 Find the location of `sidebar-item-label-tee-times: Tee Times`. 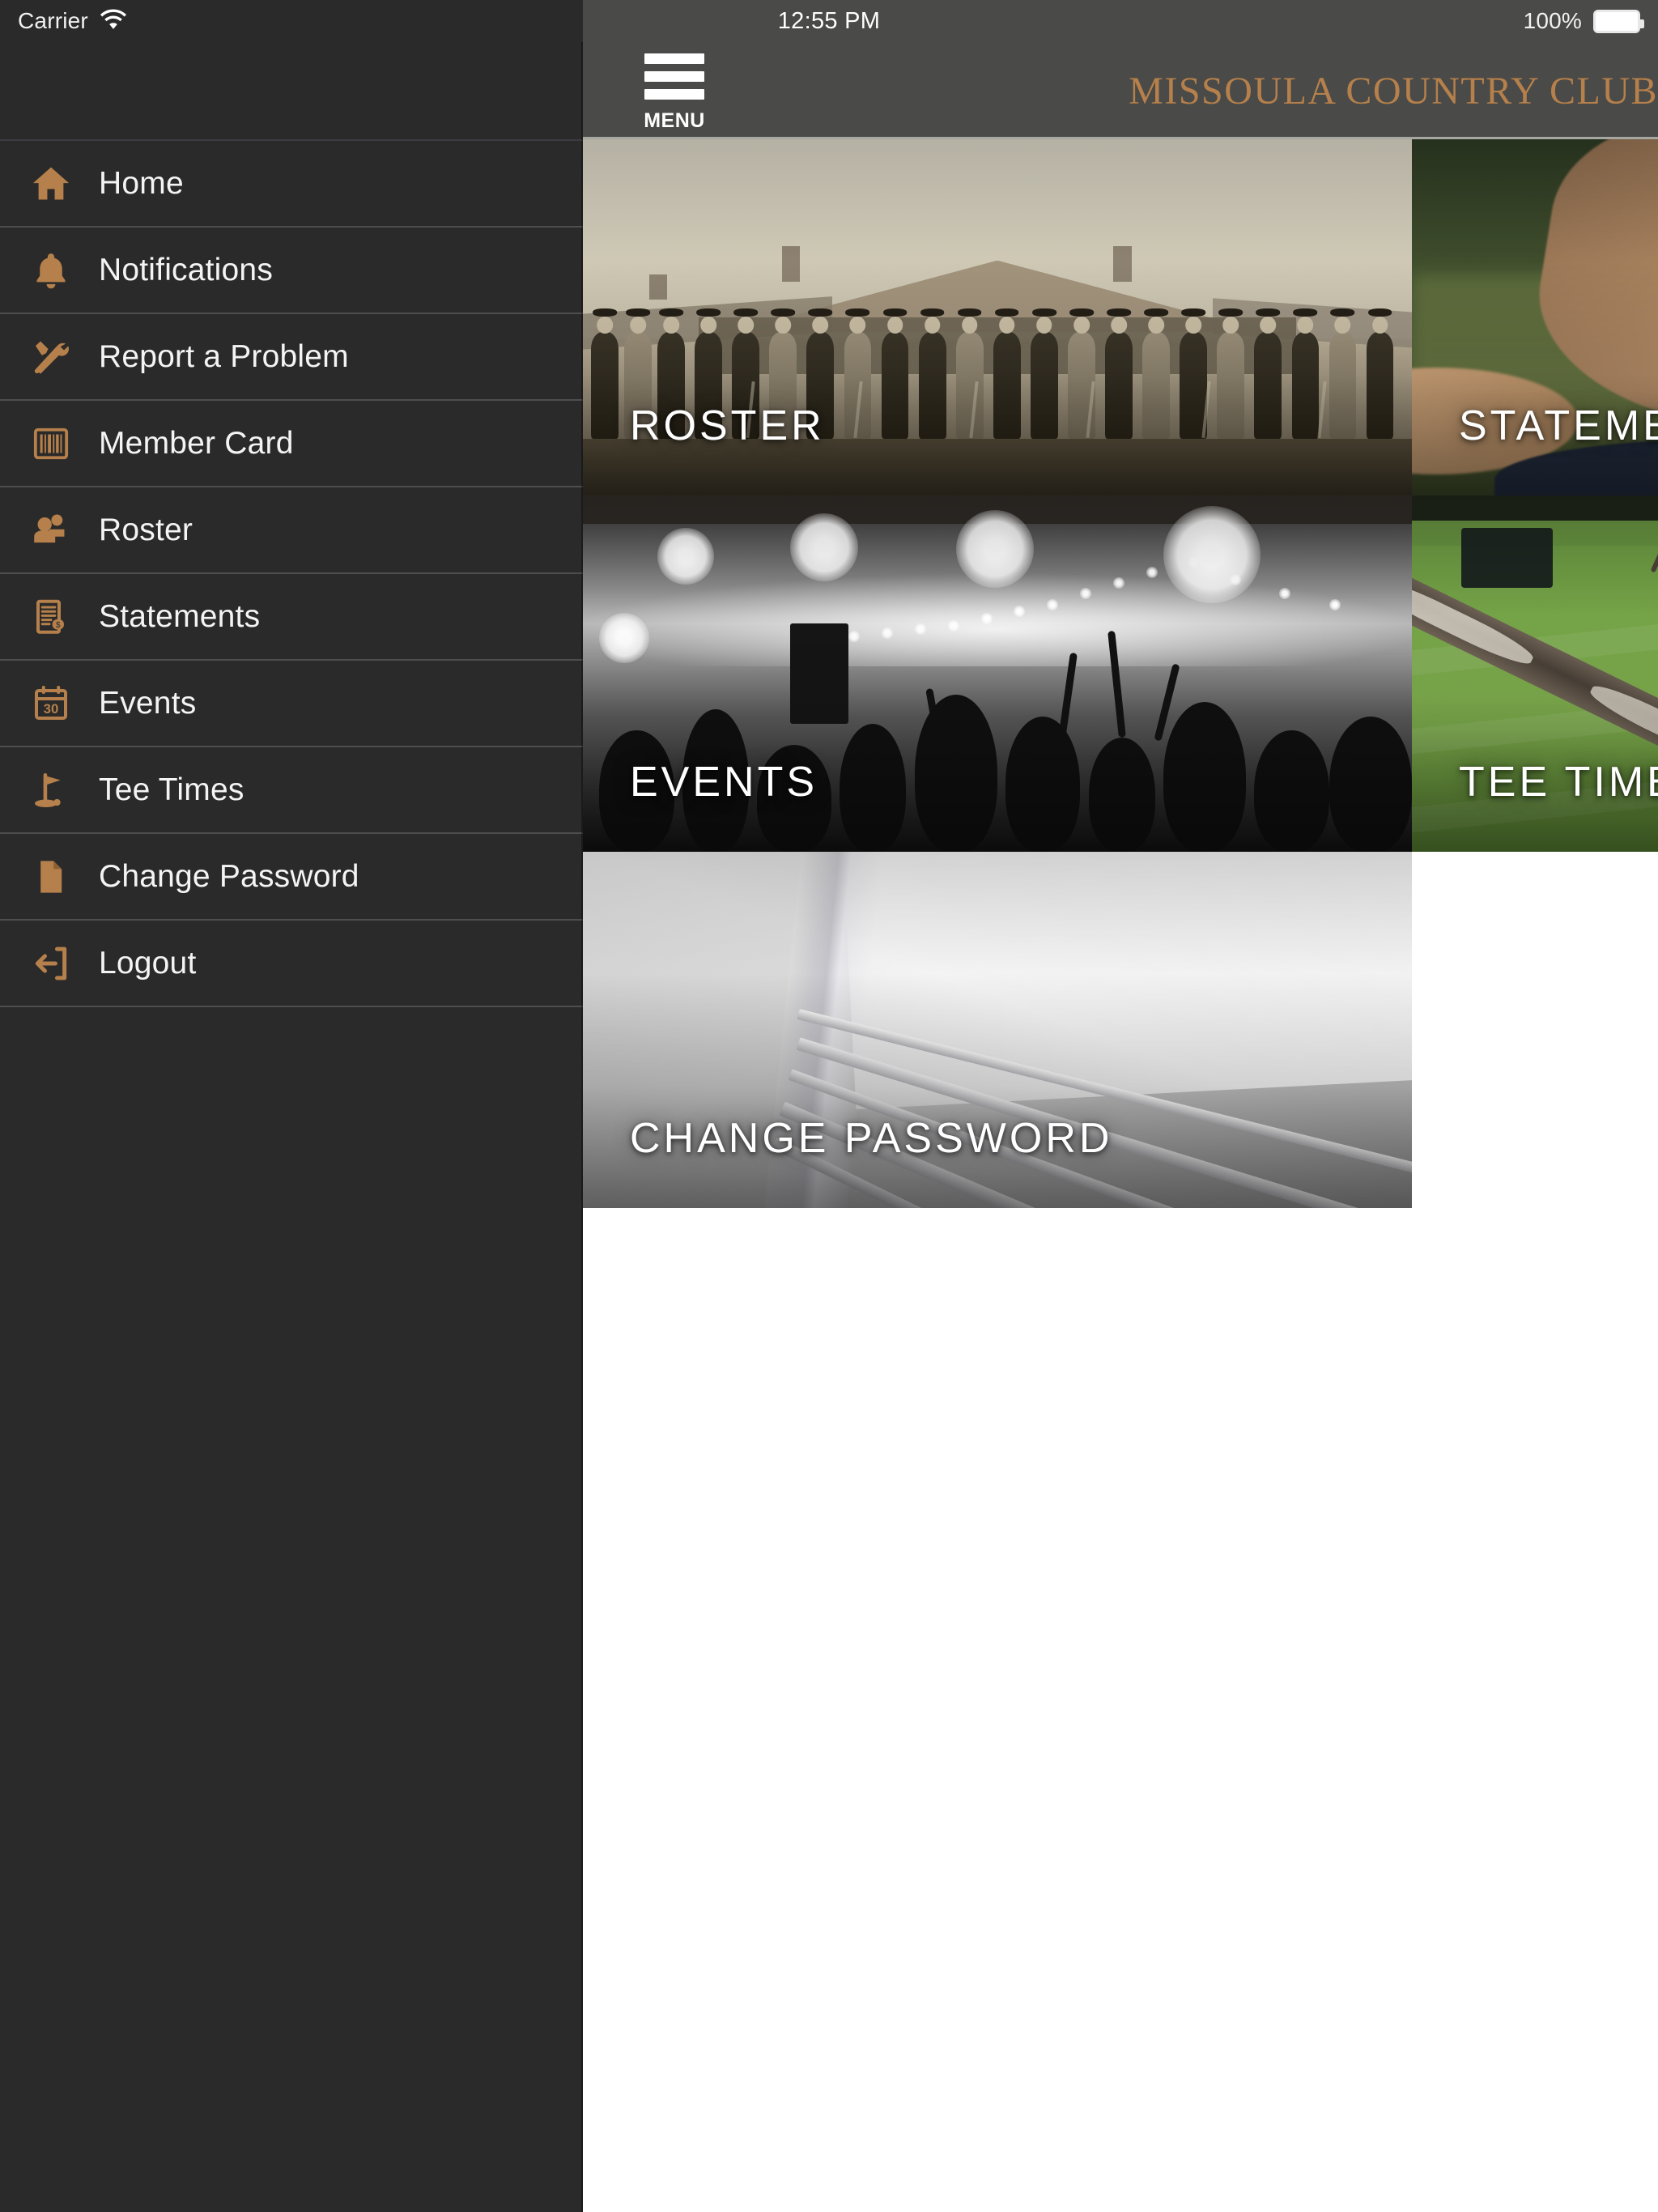

sidebar-item-label-tee-times: Tee Times is located at coordinates (171, 790).